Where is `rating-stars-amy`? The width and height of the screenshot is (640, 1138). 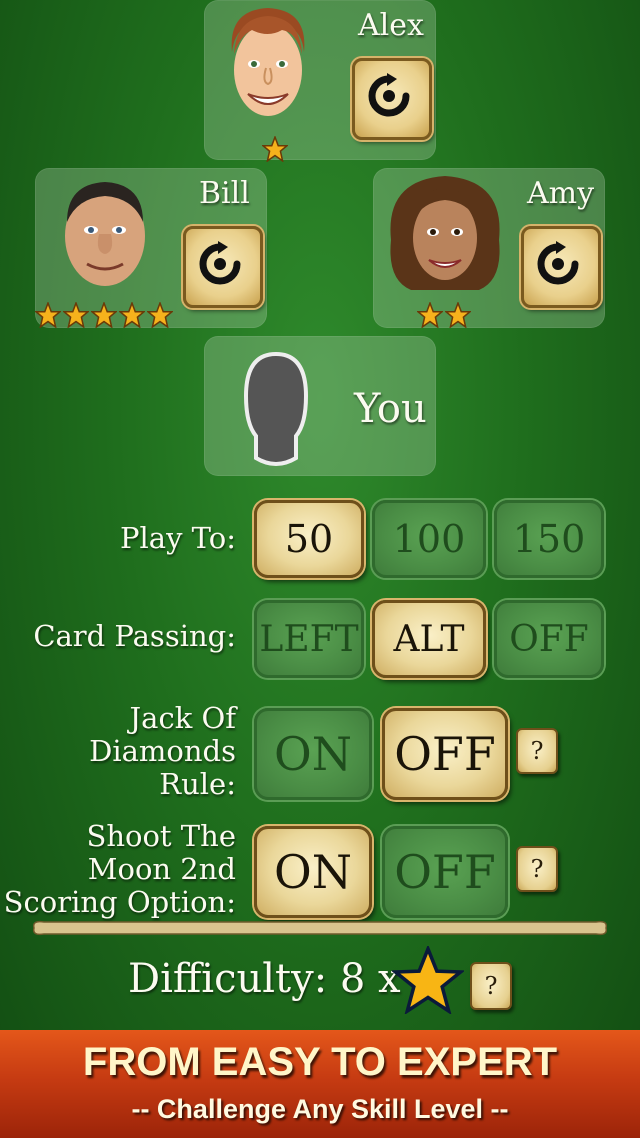
rating-stars-amy is located at coordinates (444, 315).